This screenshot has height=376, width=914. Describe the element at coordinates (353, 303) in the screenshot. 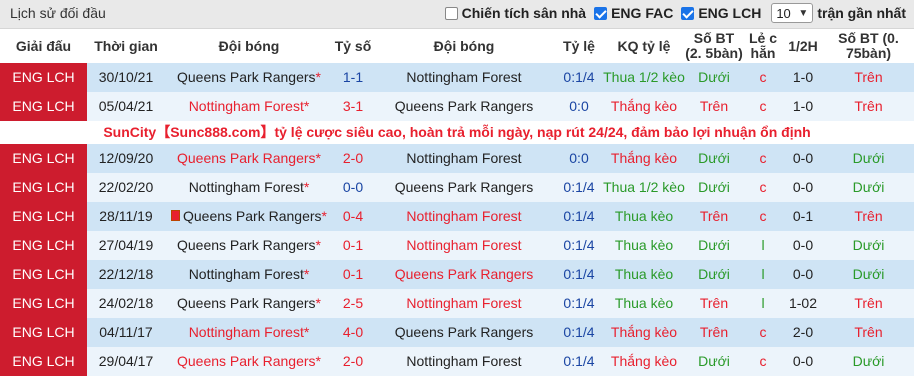

I see `score-cell: 2-5` at that location.